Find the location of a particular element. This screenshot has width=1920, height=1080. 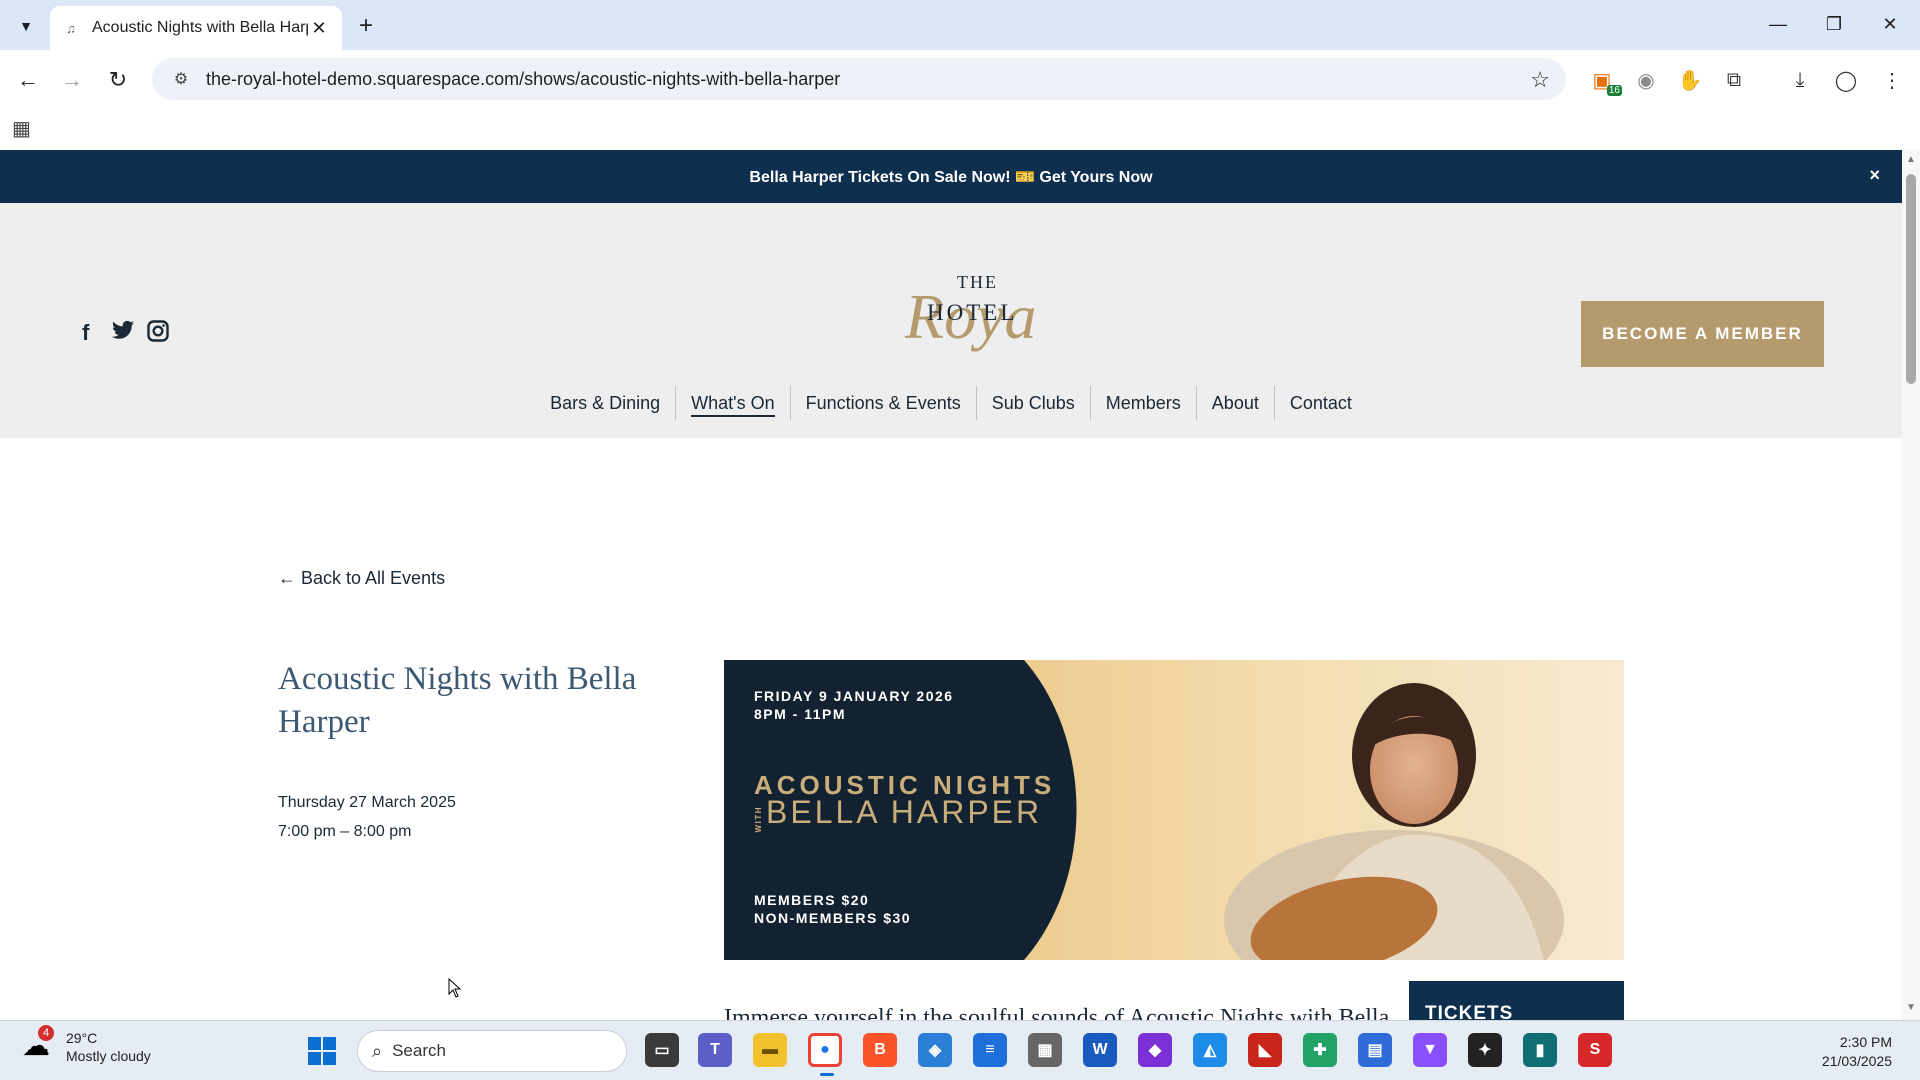

poster-members-price: MEMBERS $20 is located at coordinates (812, 900).